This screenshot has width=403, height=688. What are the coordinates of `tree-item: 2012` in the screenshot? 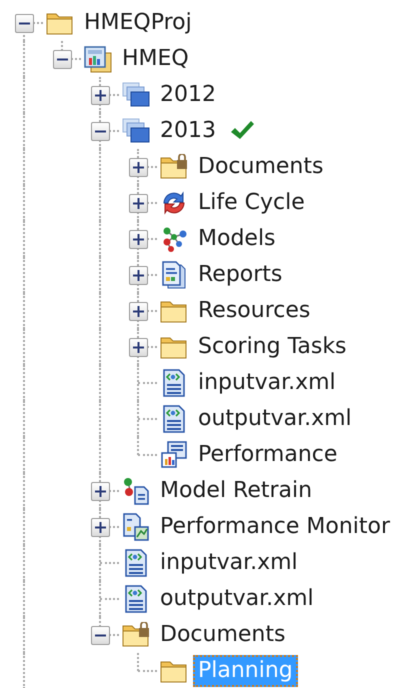 It's located at (188, 95).